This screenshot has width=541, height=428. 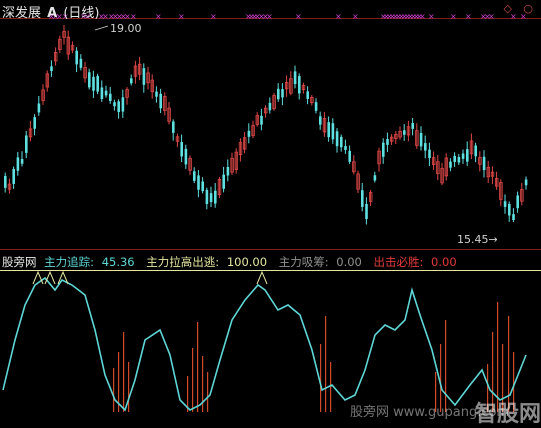 I want to click on period-label: (日线), so click(x=81, y=13).